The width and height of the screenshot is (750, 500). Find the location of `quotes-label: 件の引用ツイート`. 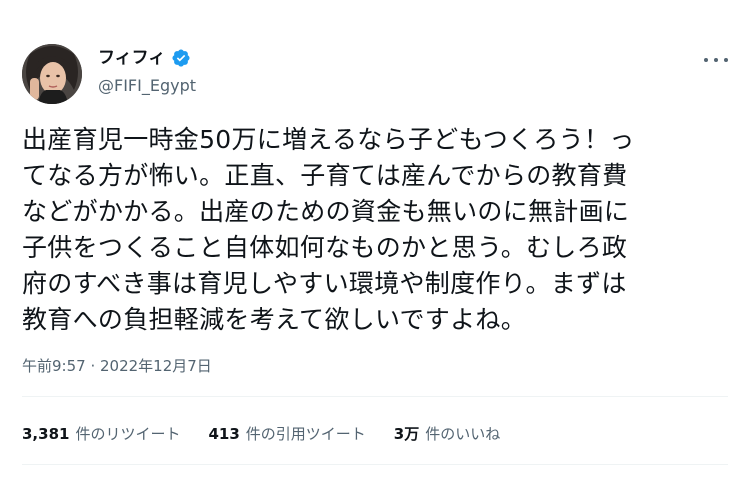

quotes-label: 件の引用ツイート is located at coordinates (305, 434).